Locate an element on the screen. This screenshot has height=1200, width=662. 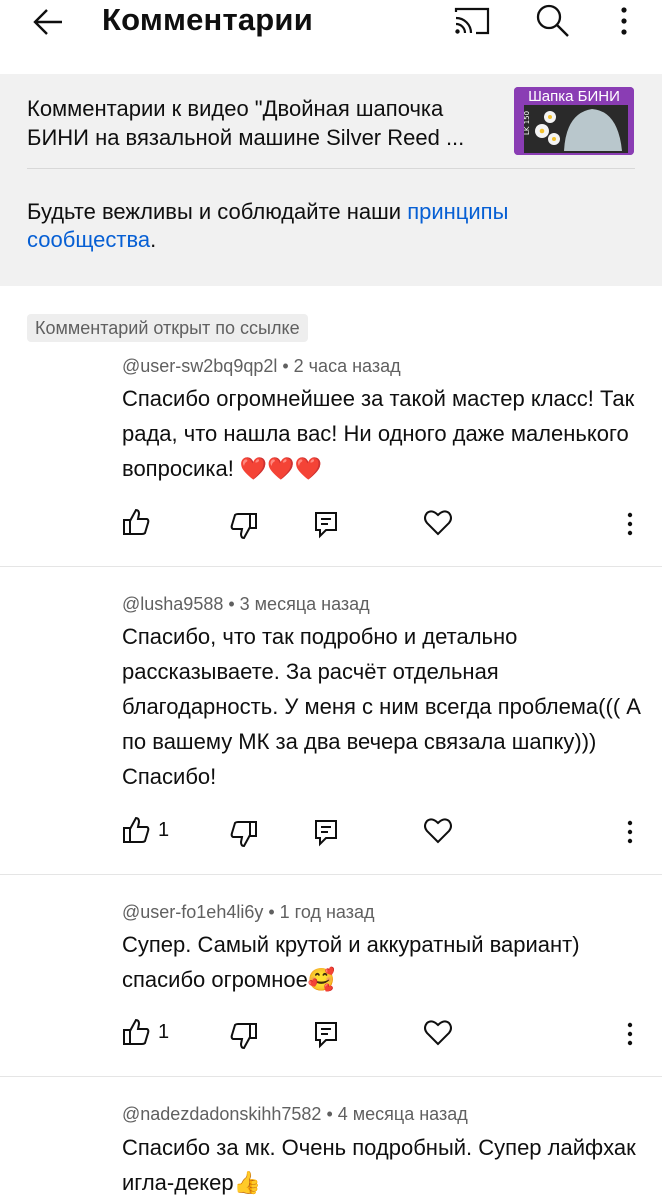
comment-author: @user-sw2bq9qp2l is located at coordinates (199, 366).